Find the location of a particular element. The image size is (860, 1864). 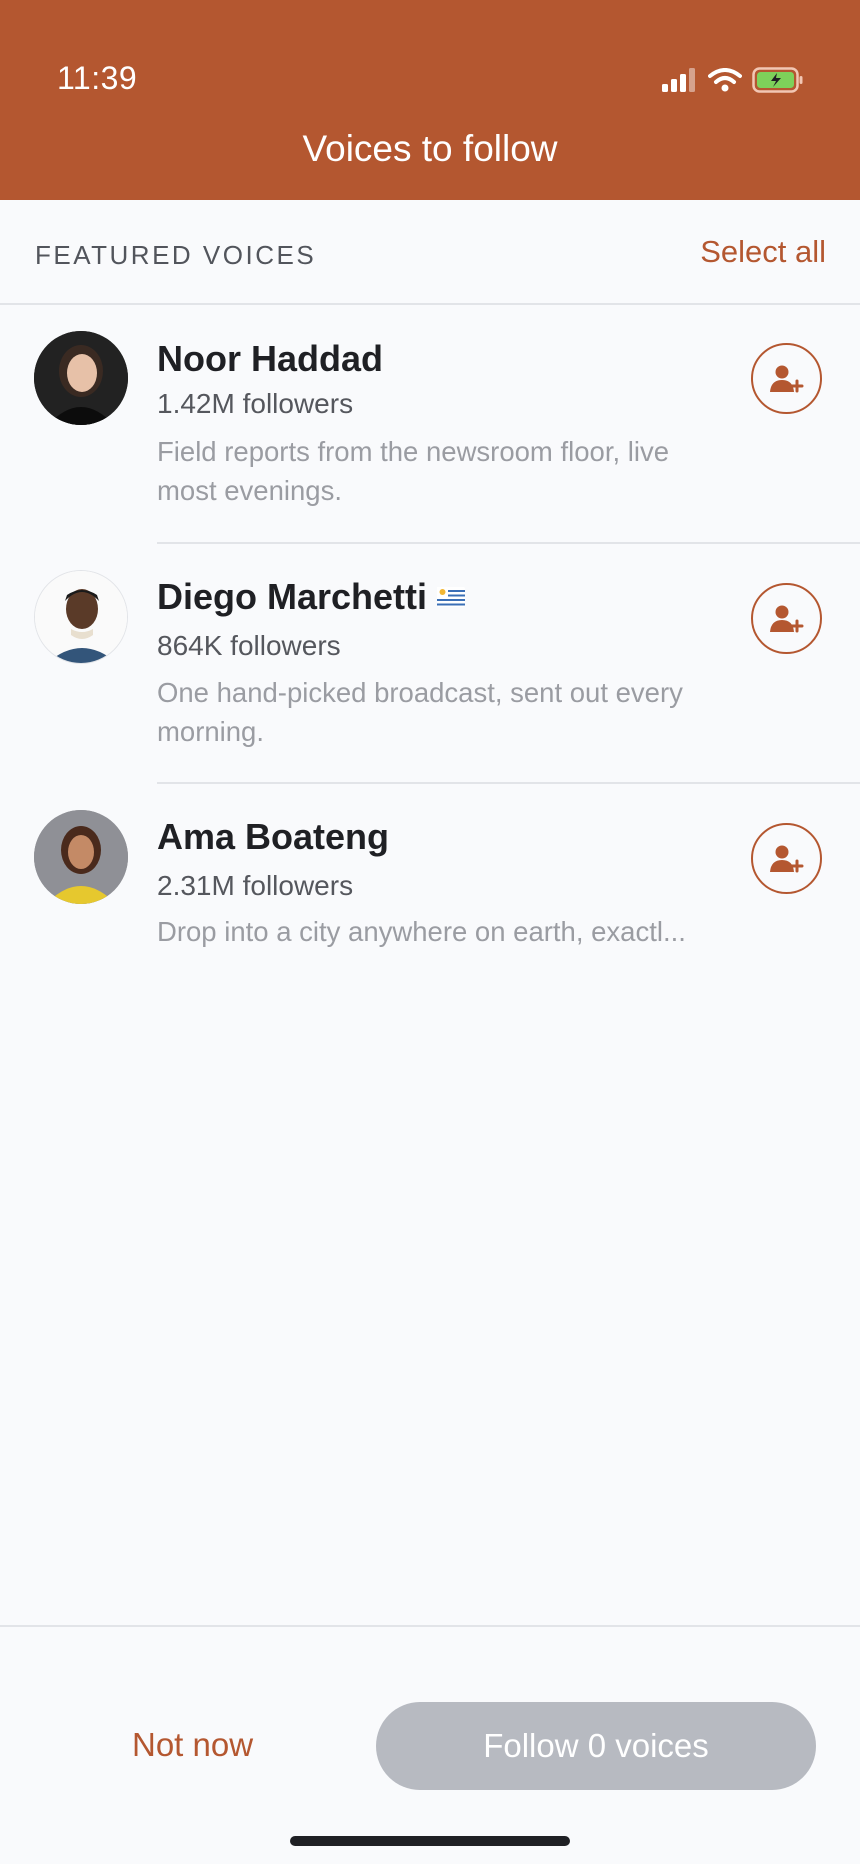

not-now-button: Not now is located at coordinates (192, 1745).